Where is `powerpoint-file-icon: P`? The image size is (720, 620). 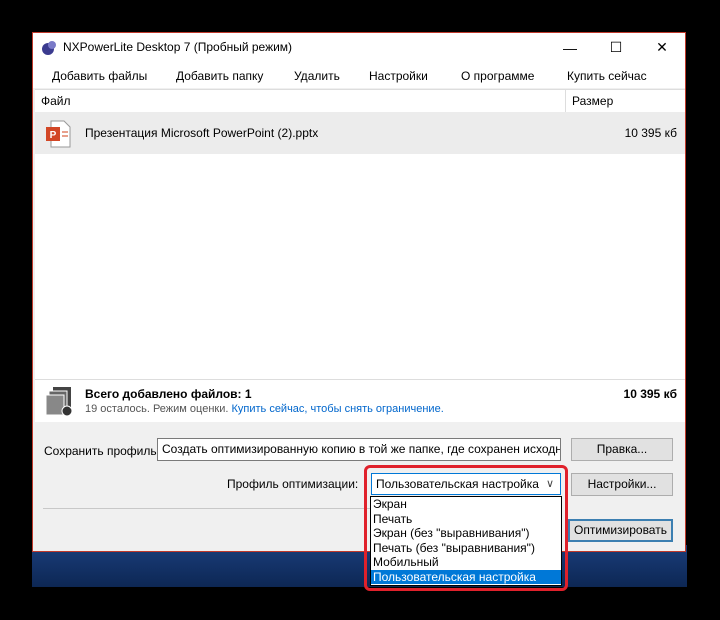
powerpoint-file-icon: P is located at coordinates (58, 134).